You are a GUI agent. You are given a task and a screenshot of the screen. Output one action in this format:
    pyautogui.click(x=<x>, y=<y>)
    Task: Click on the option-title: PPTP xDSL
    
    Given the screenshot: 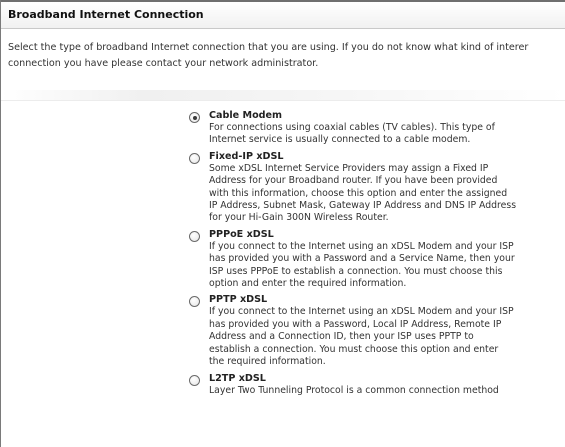 What is the action you would take?
    pyautogui.click(x=238, y=300)
    